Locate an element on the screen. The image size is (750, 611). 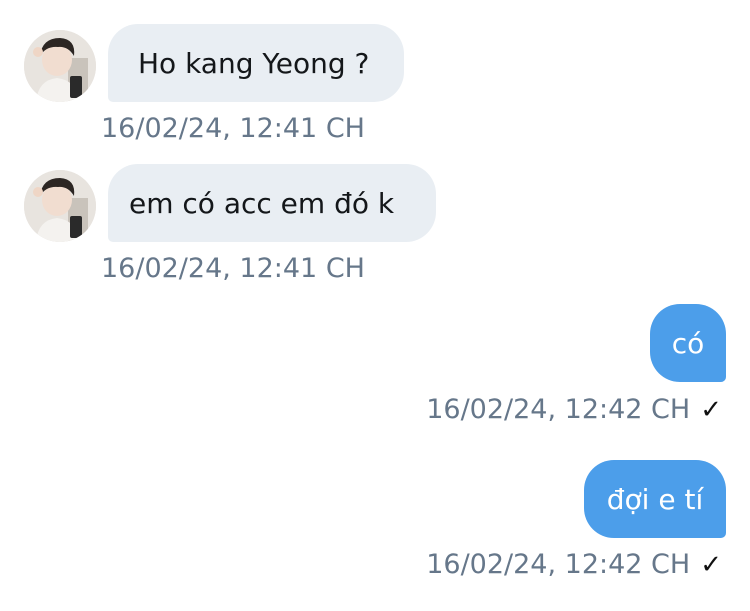
message-text: đợi e tí is located at coordinates (655, 499).